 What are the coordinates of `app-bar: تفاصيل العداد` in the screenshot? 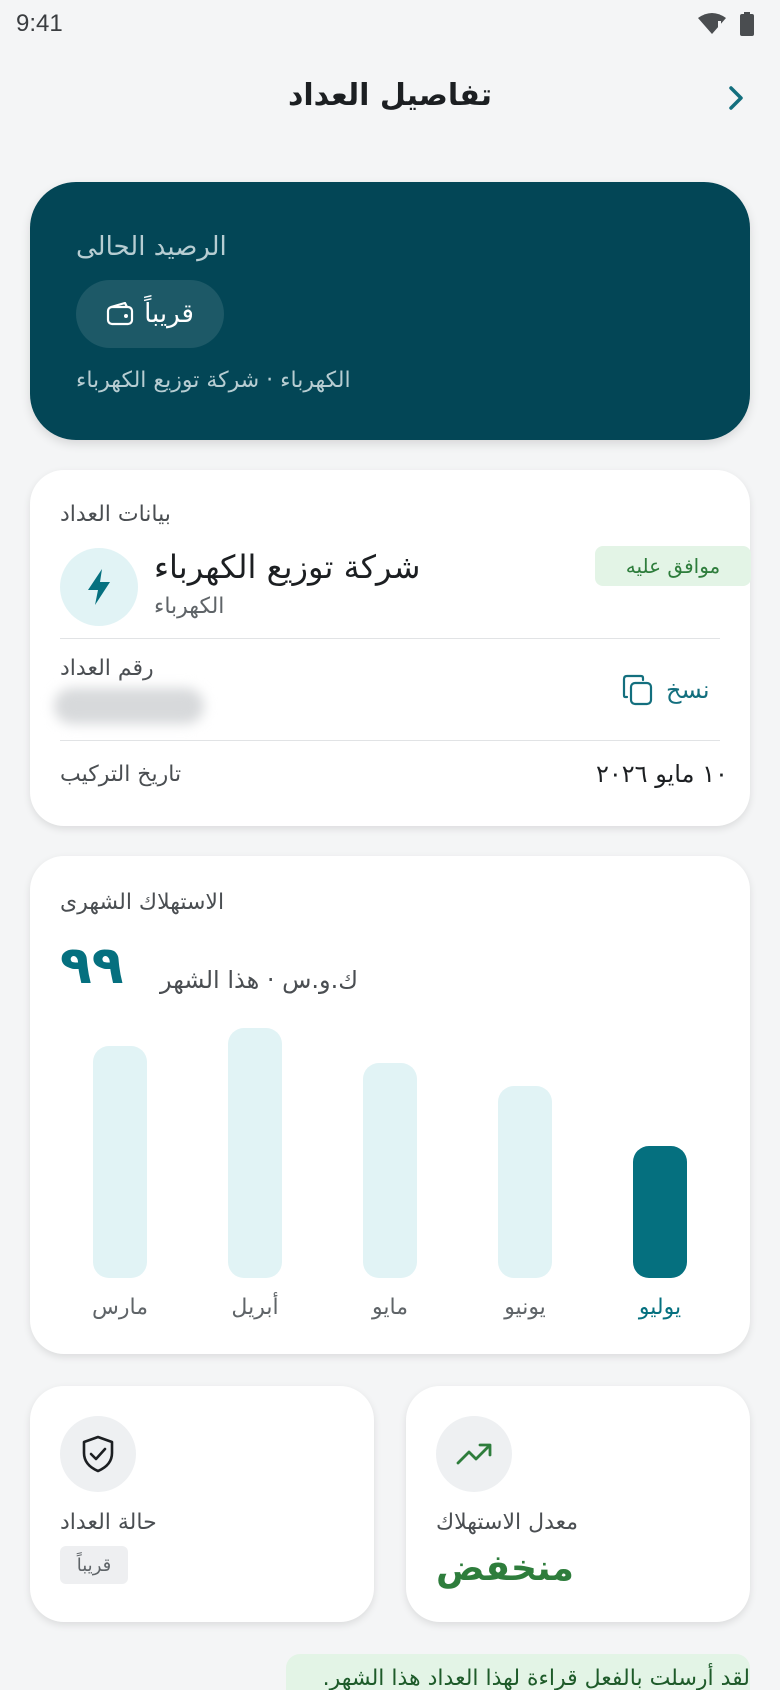 It's located at (390, 98).